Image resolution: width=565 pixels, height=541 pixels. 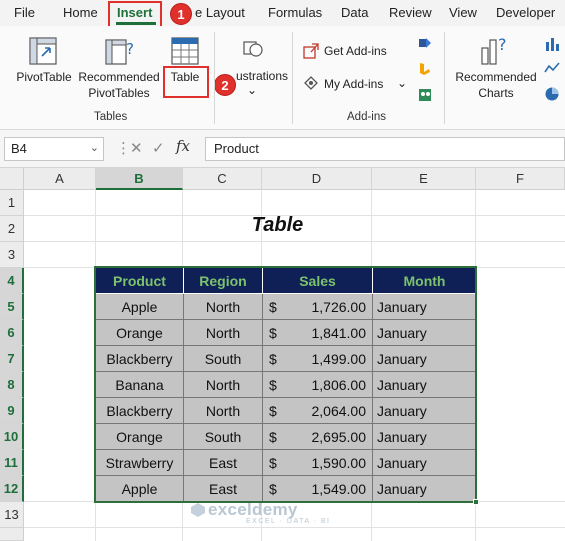 I want to click on sales-value: 1,549.00, so click(x=339, y=488).